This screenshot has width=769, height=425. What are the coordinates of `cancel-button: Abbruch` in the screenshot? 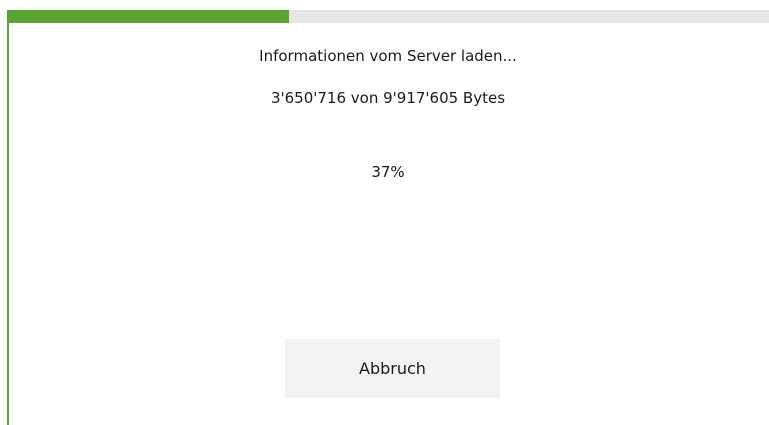 It's located at (392, 368).